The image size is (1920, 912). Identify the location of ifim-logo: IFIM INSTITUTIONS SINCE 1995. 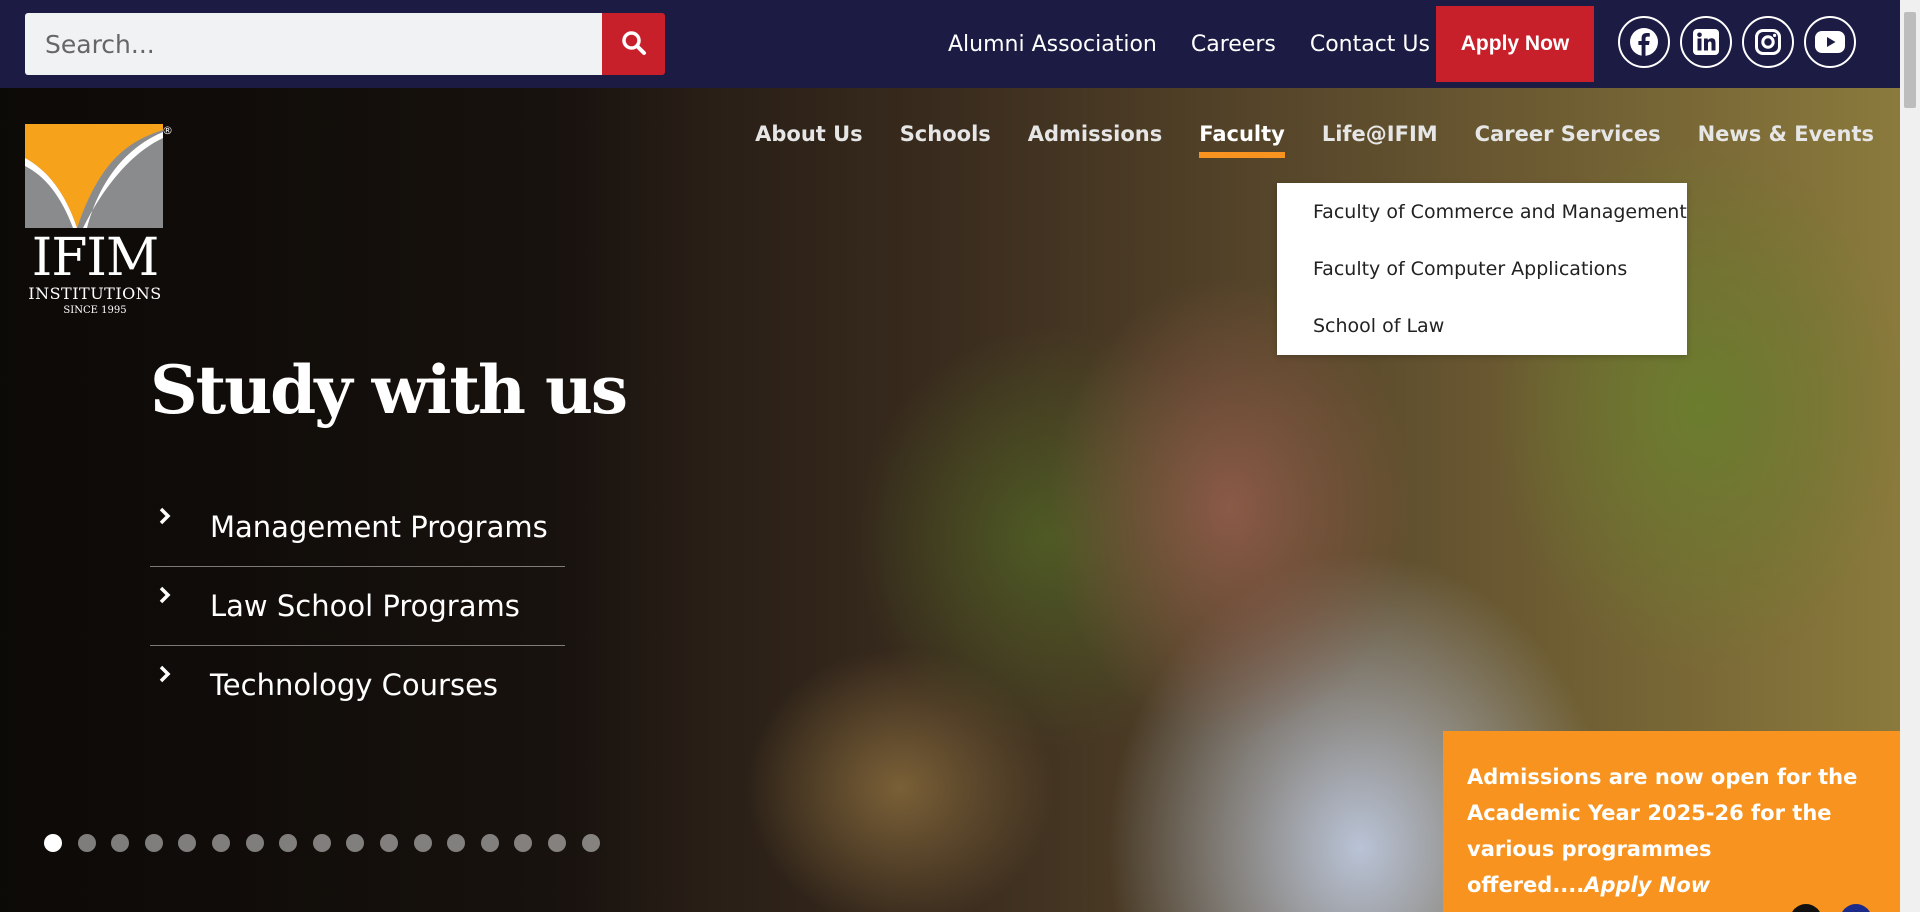
(100, 220).